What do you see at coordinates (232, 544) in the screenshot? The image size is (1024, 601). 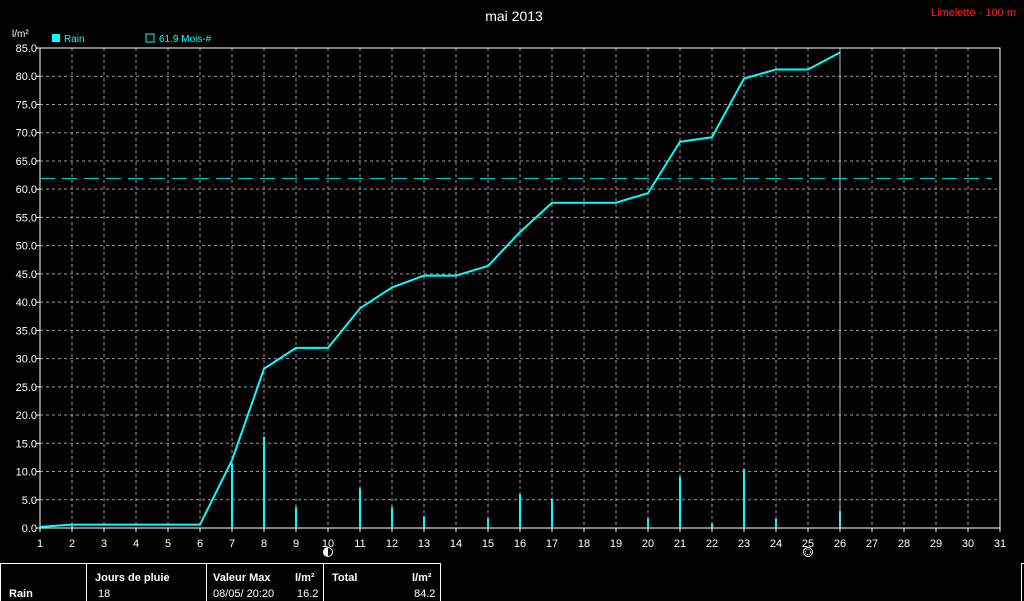 I see `x-tick-label-6: 7` at bounding box center [232, 544].